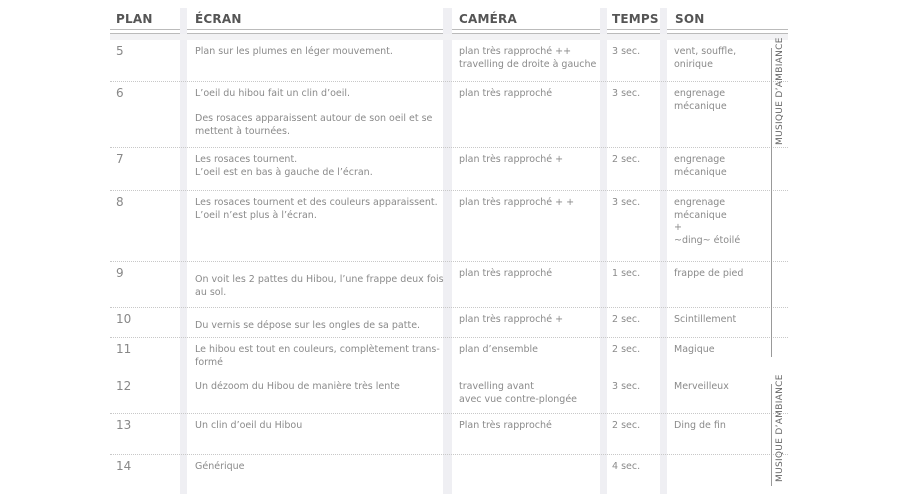 The image size is (900, 500). I want to click on temps-cell: 1 sec., so click(626, 273).